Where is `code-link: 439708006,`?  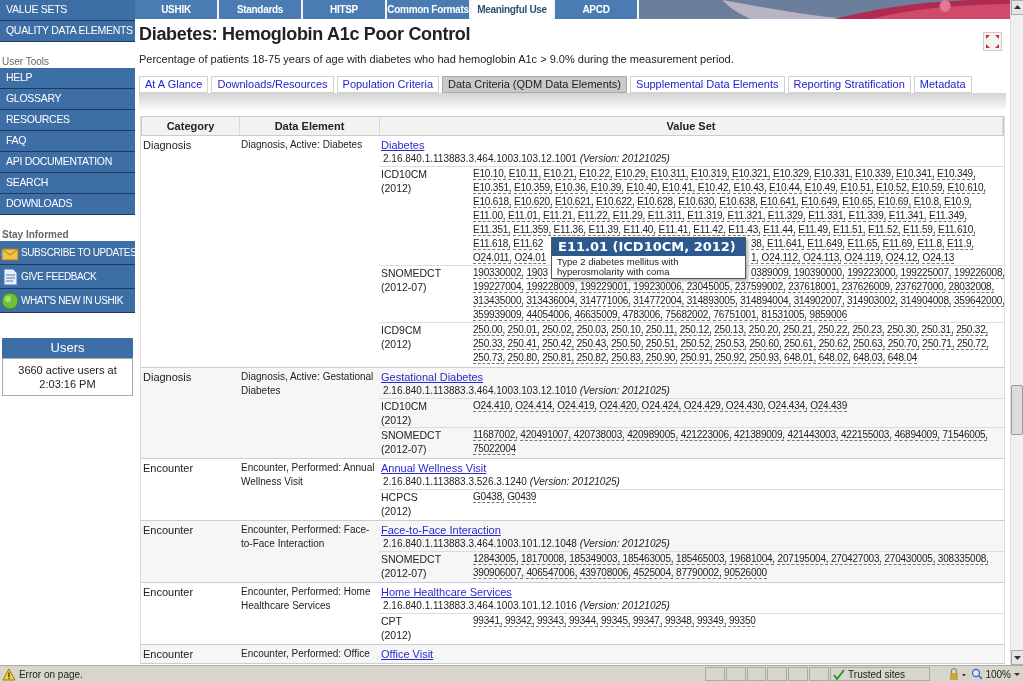 code-link: 439708006, is located at coordinates (605, 572).